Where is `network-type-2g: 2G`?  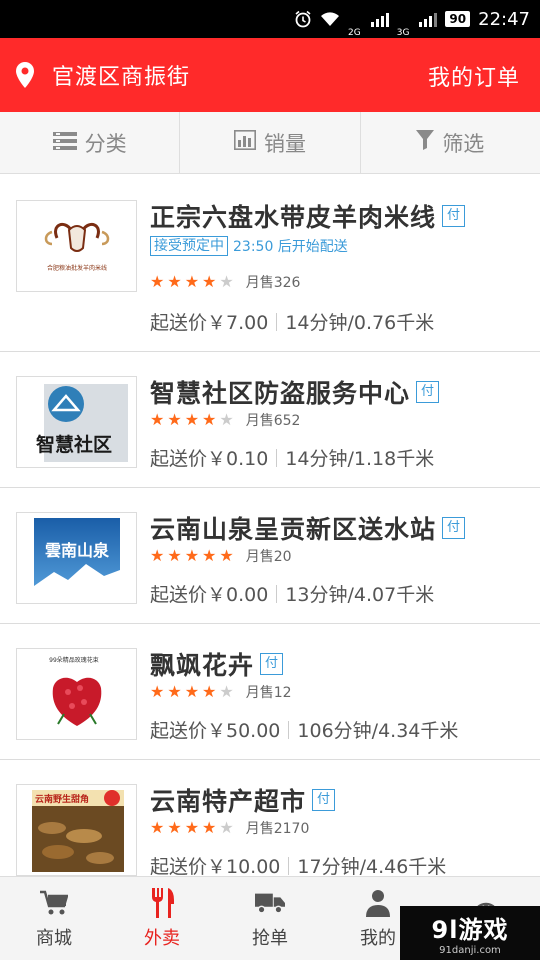 network-type-2g: 2G is located at coordinates (354, 33).